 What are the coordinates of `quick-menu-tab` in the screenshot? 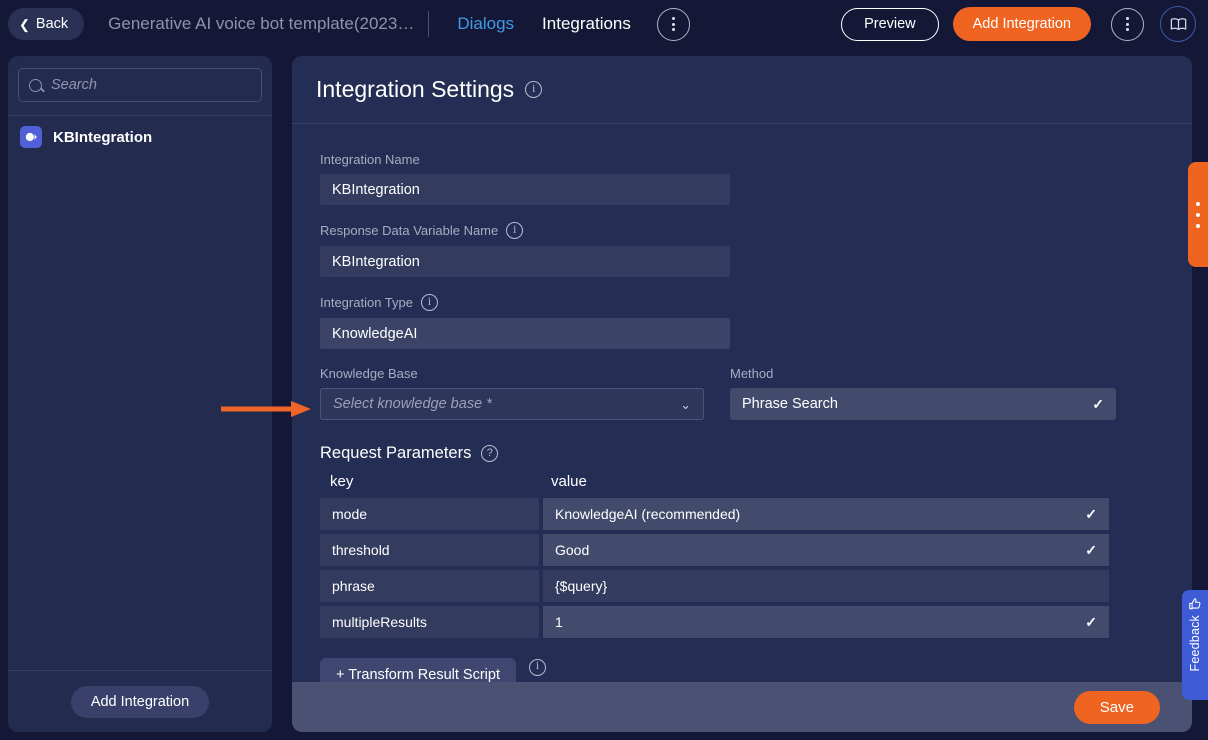 It's located at (1198, 214).